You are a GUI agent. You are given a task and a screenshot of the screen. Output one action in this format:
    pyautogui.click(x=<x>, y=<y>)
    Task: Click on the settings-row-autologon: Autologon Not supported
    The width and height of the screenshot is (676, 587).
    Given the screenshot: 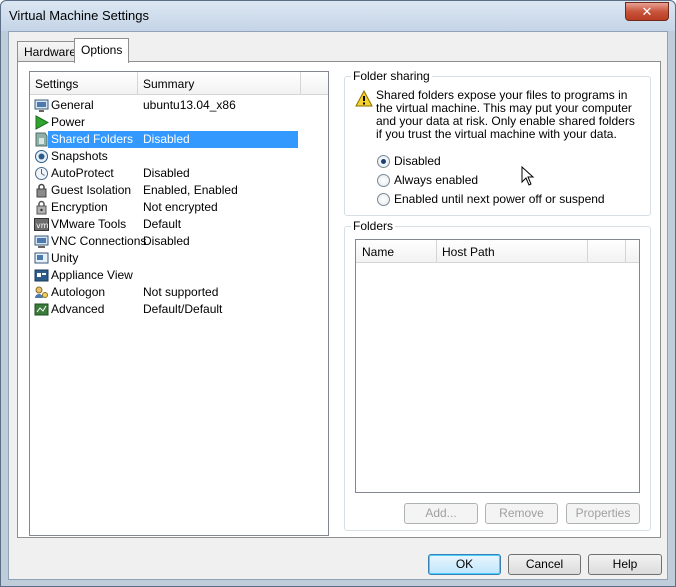 What is the action you would take?
    pyautogui.click(x=179, y=292)
    